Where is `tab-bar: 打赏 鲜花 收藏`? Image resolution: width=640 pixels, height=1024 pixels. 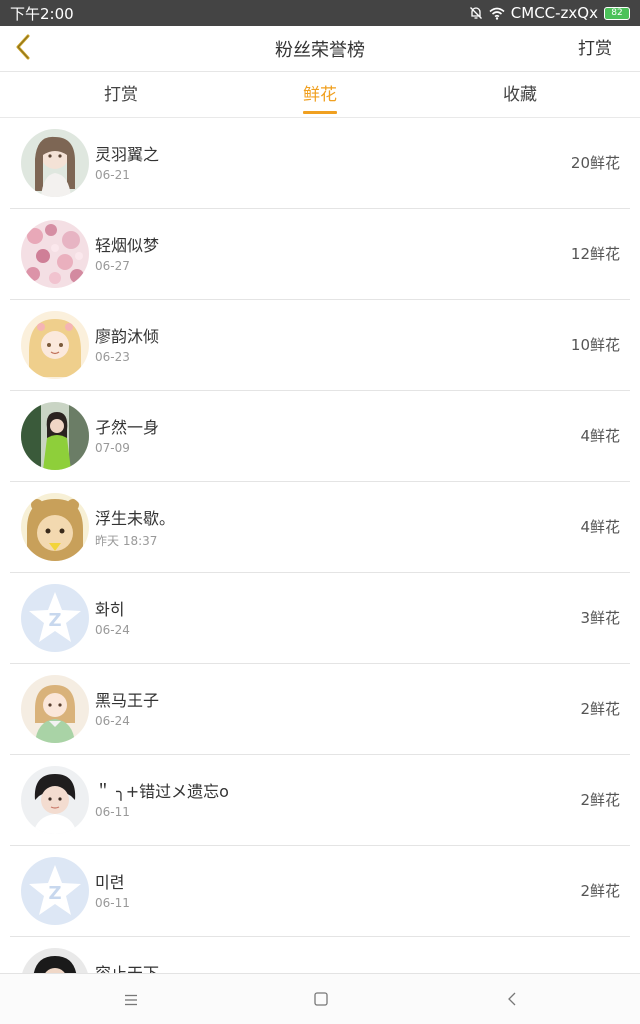
tab-bar: 打赏 鲜花 收藏 is located at coordinates (320, 95).